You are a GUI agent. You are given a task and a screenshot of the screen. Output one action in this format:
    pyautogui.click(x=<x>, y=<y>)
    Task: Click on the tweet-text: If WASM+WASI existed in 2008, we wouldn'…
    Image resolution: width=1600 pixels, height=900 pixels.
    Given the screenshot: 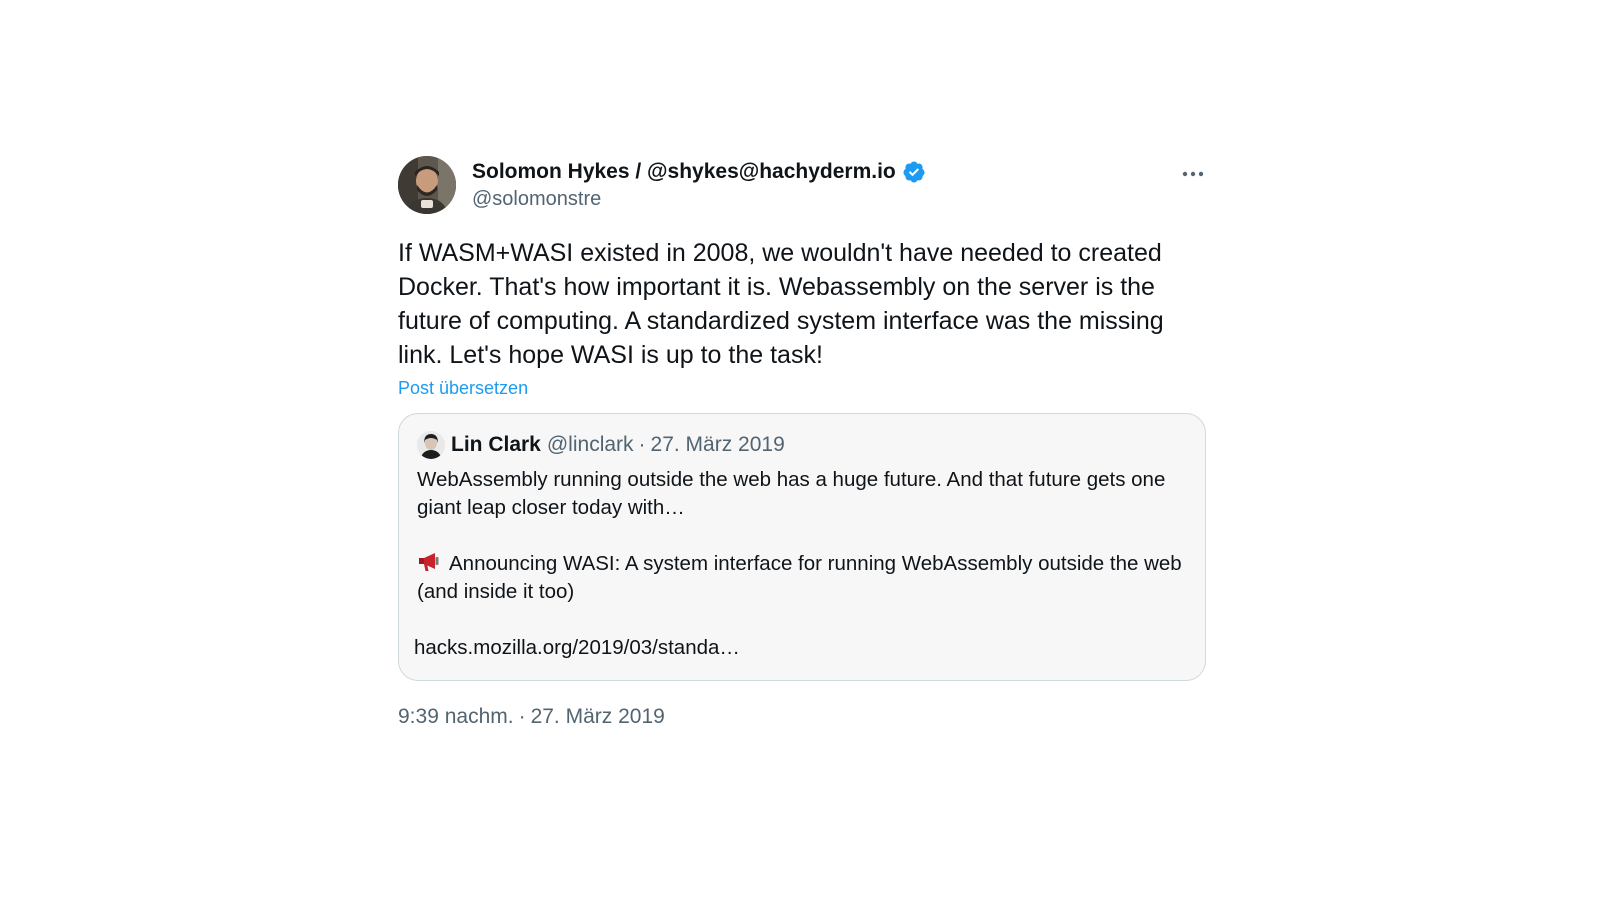 What is the action you would take?
    pyautogui.click(x=781, y=304)
    